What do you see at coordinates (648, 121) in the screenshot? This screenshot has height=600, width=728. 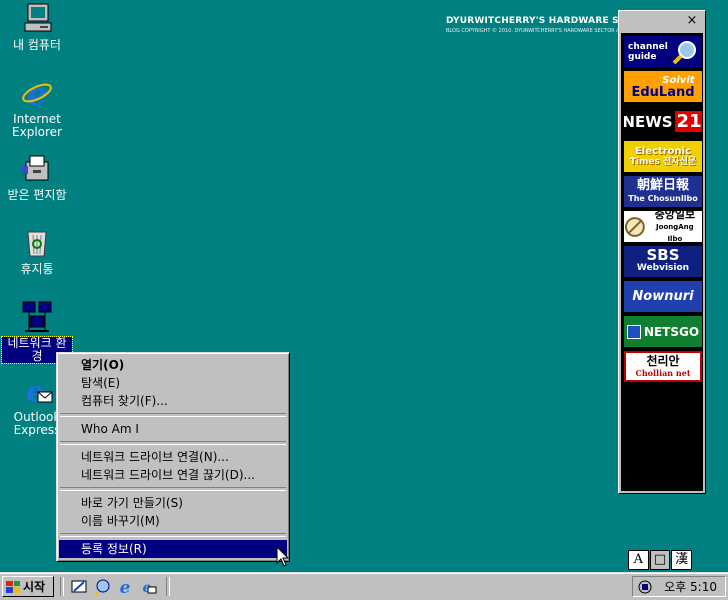 I see `channel-line1: NEWS` at bounding box center [648, 121].